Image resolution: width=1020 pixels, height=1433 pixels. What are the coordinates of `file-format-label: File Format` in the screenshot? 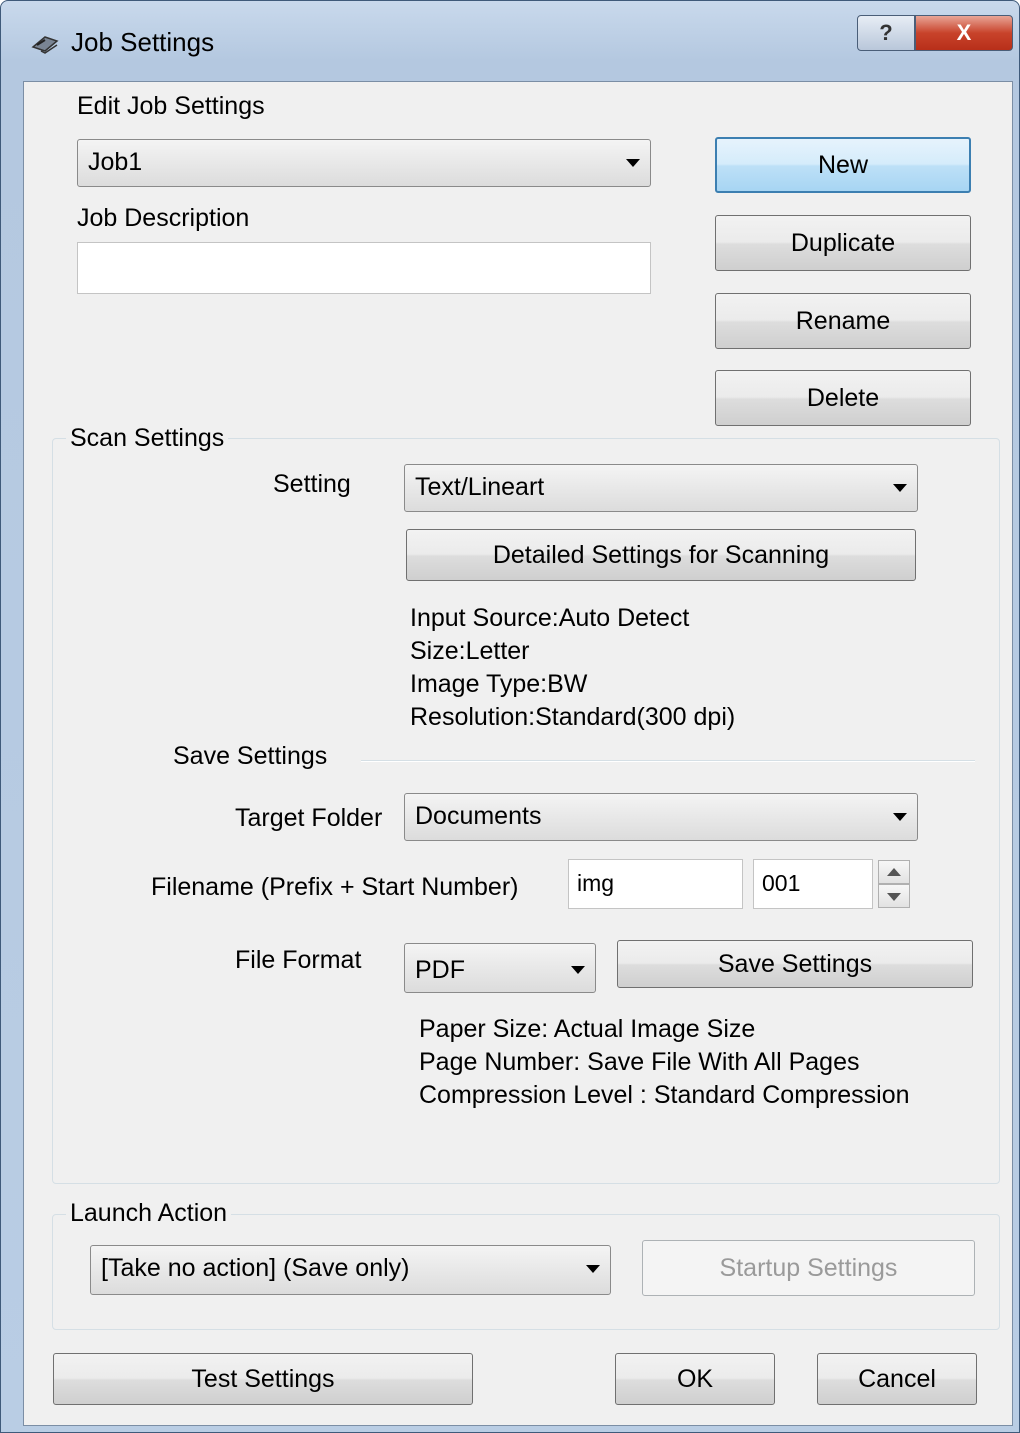 It's located at (298, 960).